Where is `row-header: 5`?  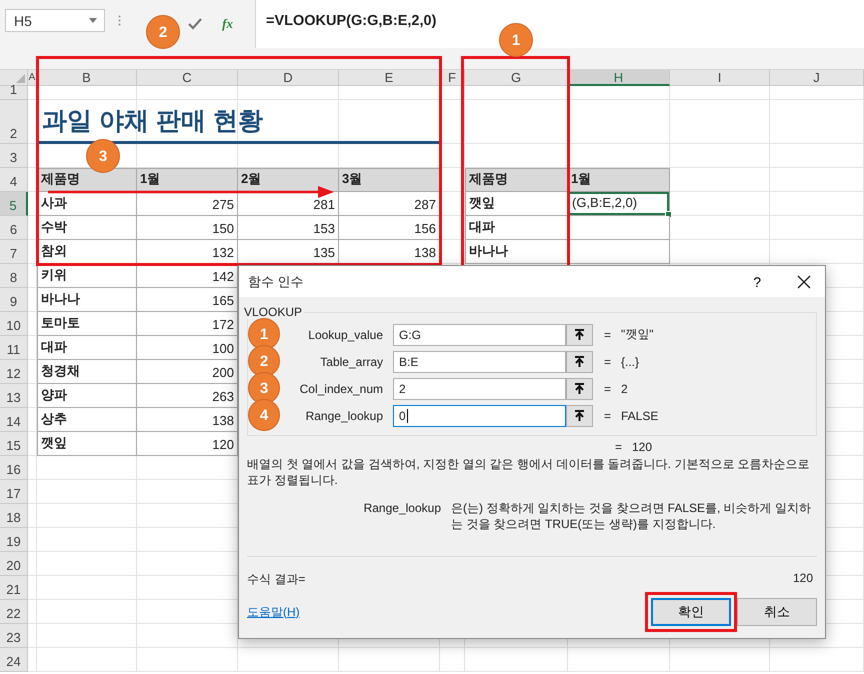 row-header: 5 is located at coordinates (14, 204).